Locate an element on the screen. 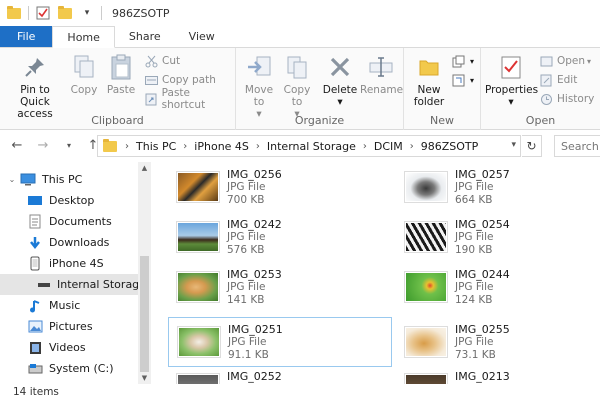 Image resolution: width=600 pixels, height=400 pixels. file-name: IMG_0252 is located at coordinates (254, 376).